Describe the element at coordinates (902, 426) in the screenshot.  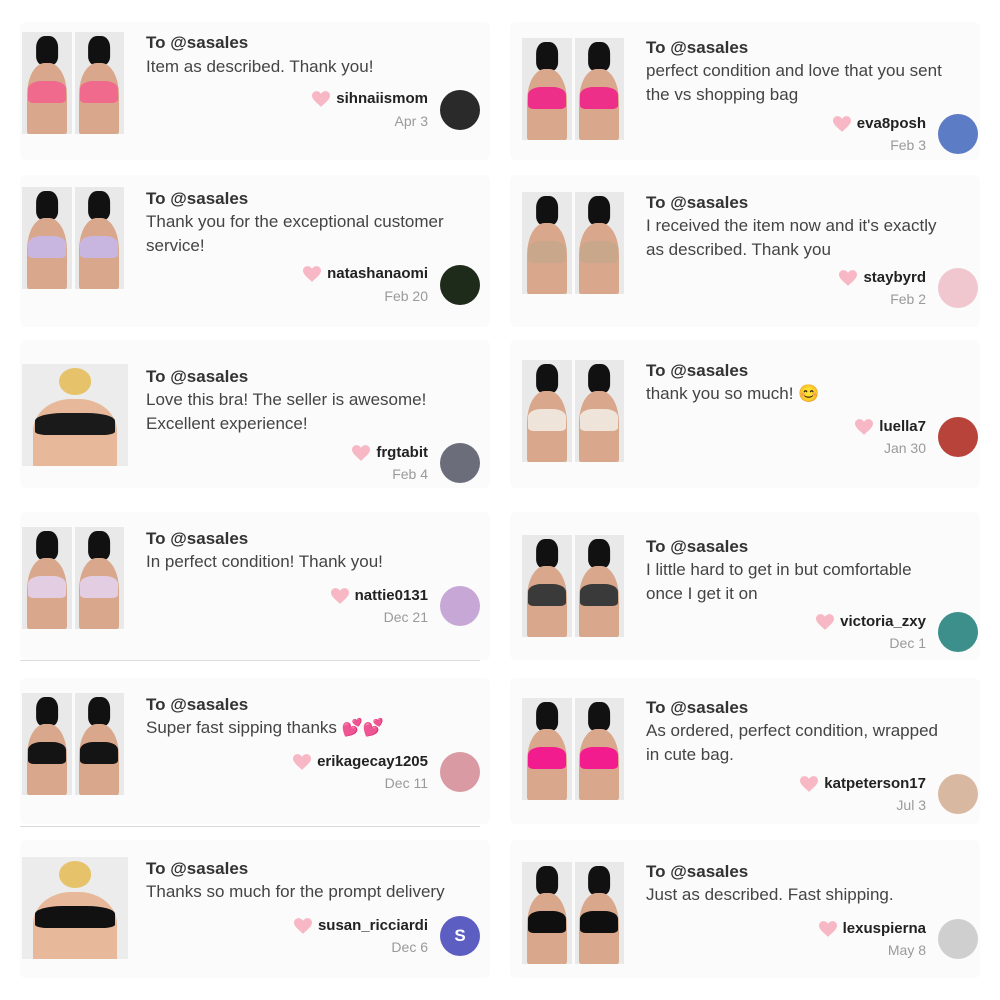
I see `reviewer-name: luella7` at that location.